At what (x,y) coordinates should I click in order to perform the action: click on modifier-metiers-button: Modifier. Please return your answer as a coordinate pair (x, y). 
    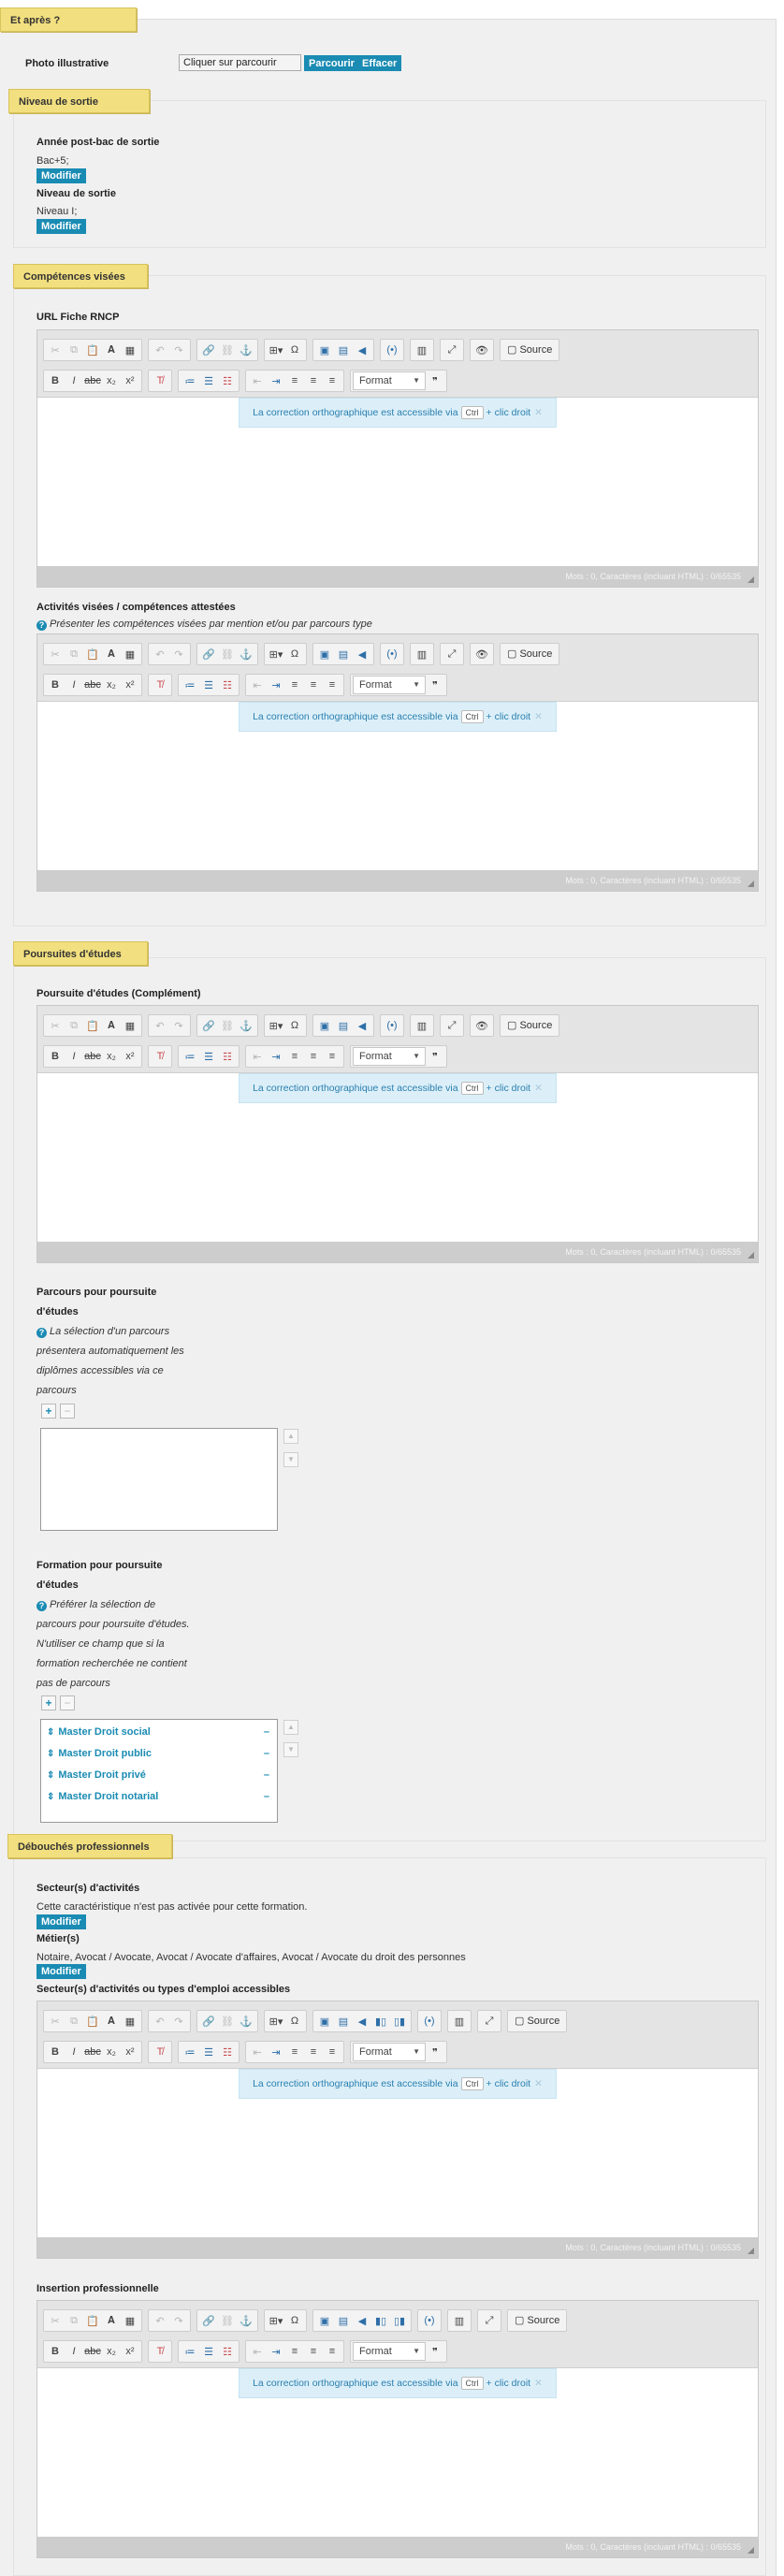
    Looking at the image, I should click on (61, 1971).